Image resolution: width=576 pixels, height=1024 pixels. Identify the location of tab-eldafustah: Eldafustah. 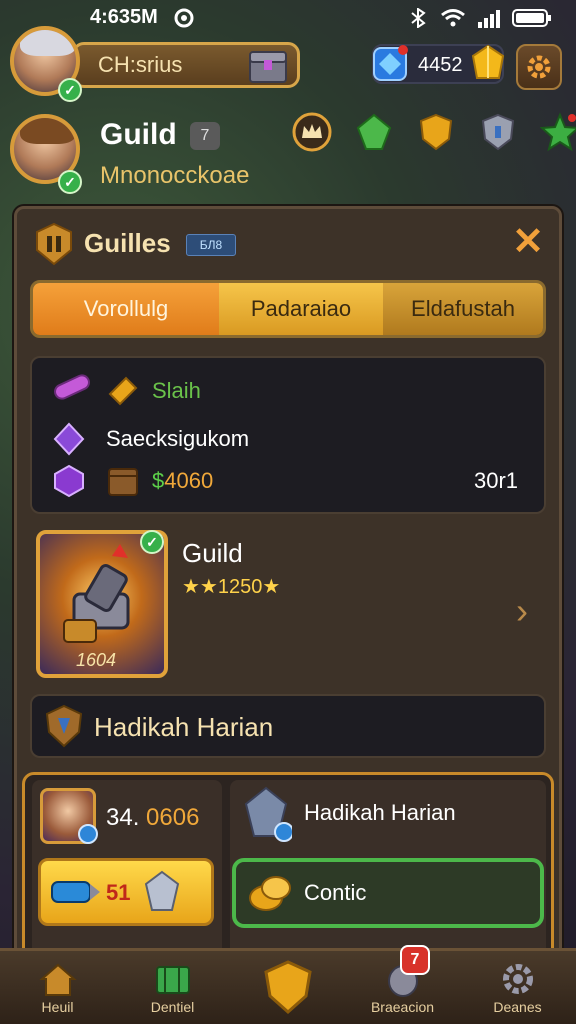
(463, 309).